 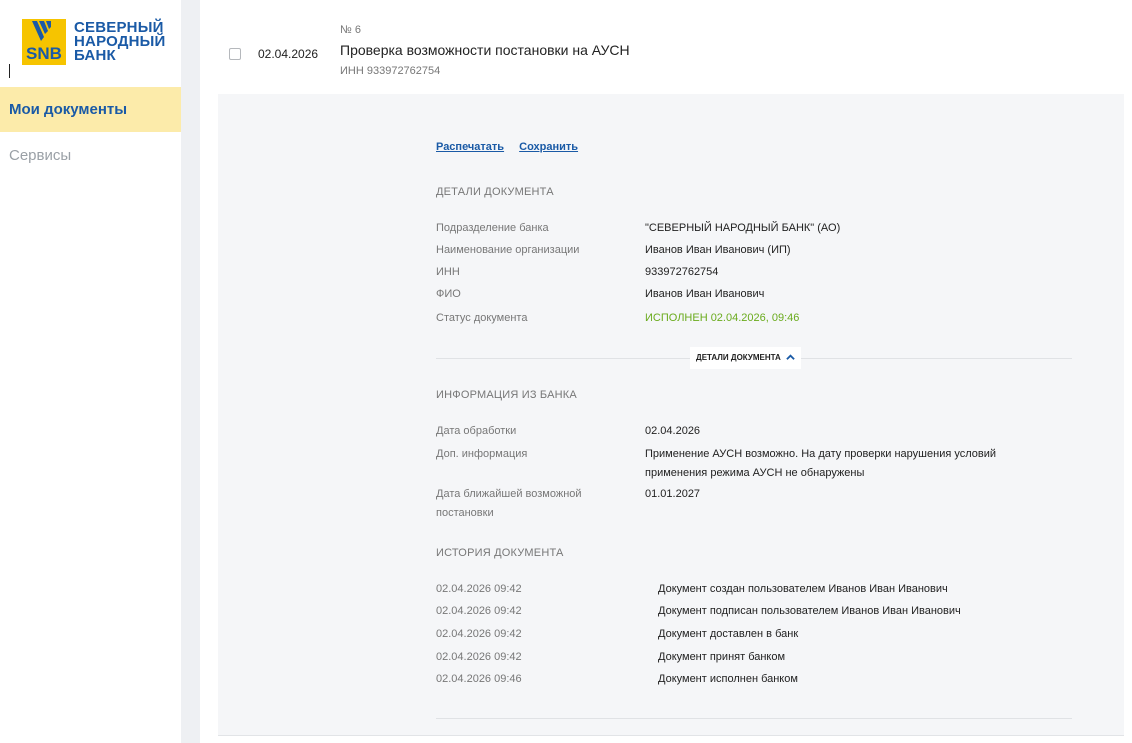 I want to click on details-toggle-button: ДЕТАЛИ ДОКУМЕНТА, so click(x=746, y=358).